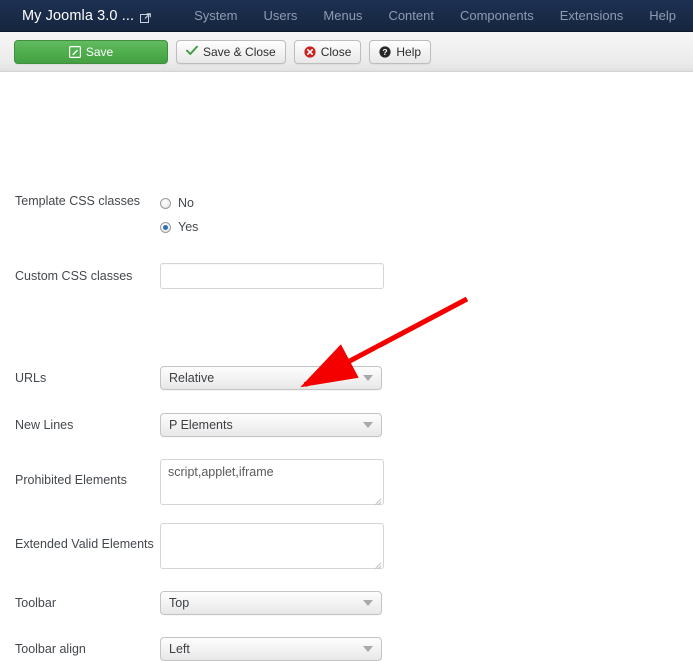  What do you see at coordinates (426, 482) in the screenshot?
I see `field-prohibited-elements` at bounding box center [426, 482].